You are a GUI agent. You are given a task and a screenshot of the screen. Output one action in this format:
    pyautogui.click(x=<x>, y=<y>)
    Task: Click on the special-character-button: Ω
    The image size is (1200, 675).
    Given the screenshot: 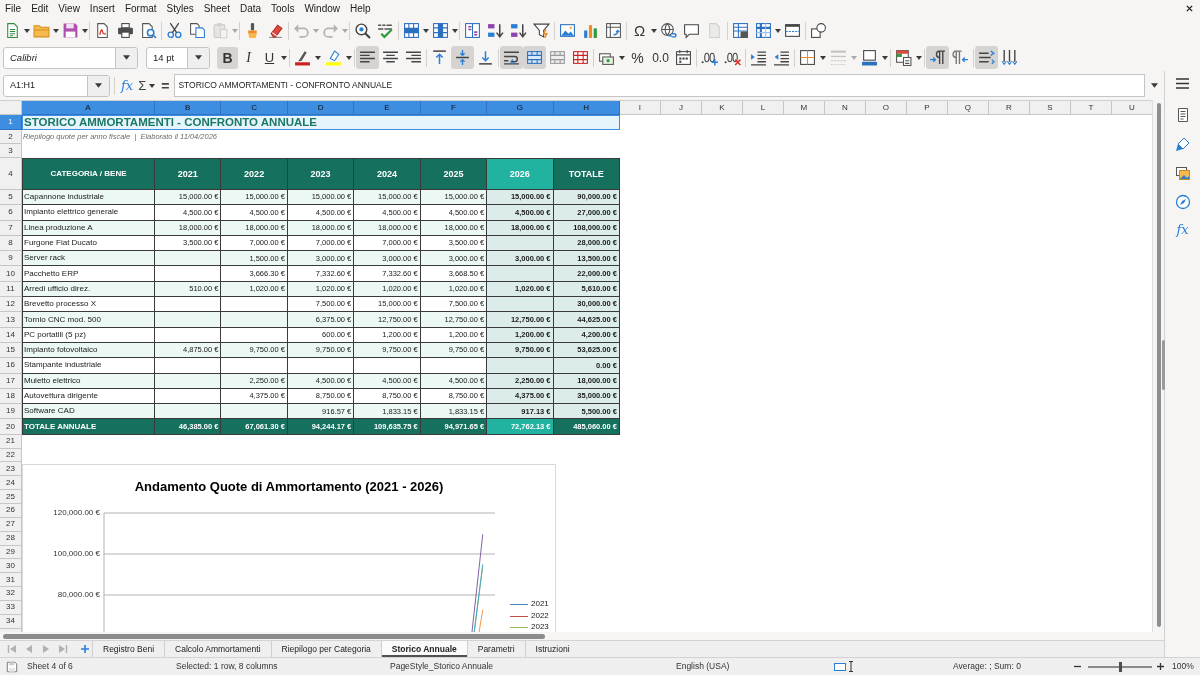 What is the action you would take?
    pyautogui.click(x=639, y=30)
    